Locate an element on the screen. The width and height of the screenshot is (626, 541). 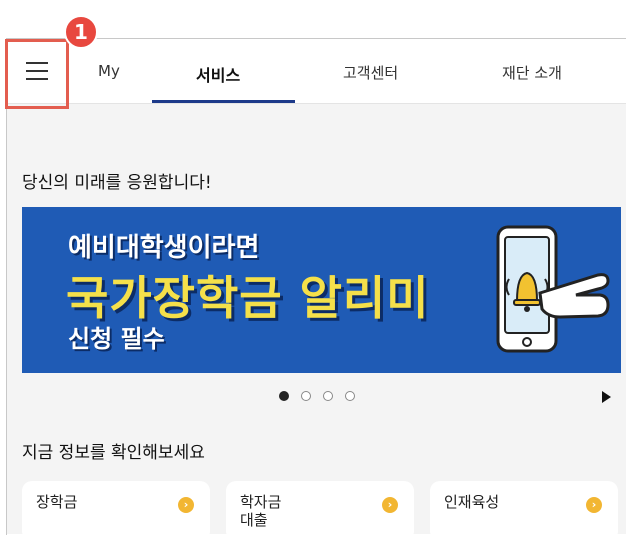
tab-my: My is located at coordinates (109, 71).